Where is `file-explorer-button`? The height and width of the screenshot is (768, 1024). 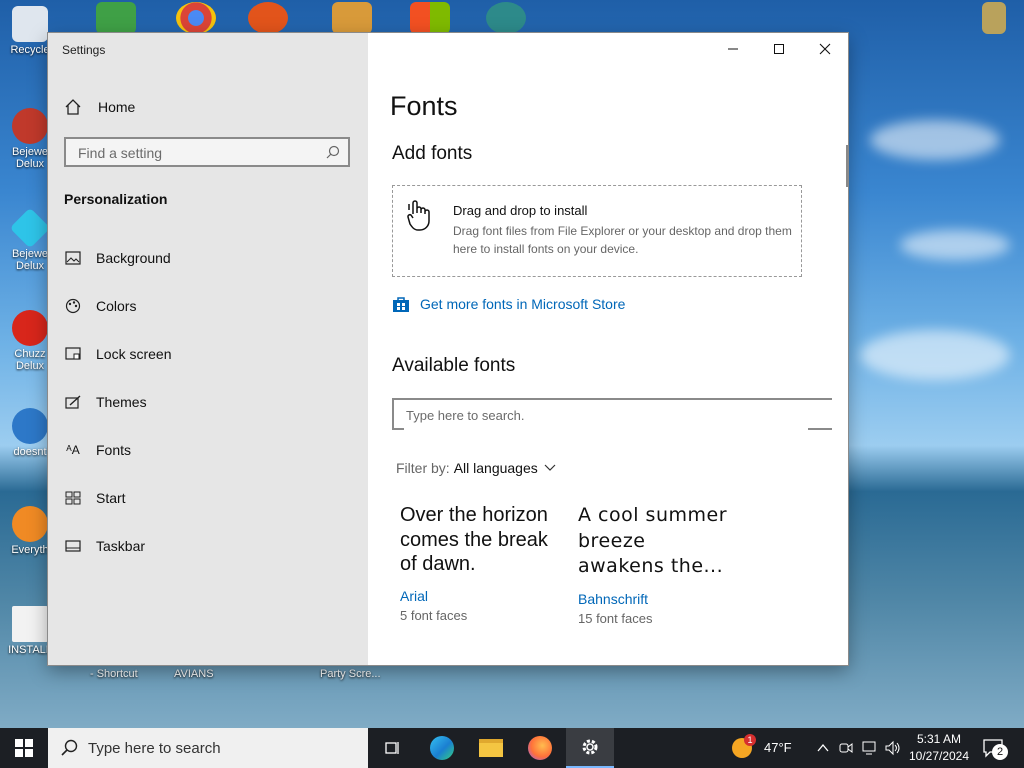
file-explorer-button is located at coordinates (491, 748).